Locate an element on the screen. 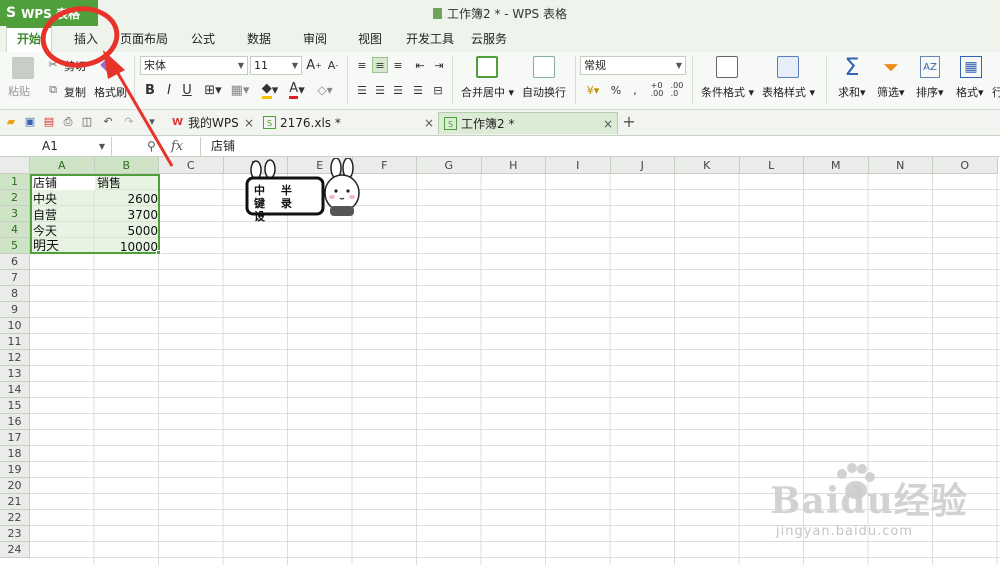  sticker-image: 中 半 键 录 设 is located at coordinates (303, 190).